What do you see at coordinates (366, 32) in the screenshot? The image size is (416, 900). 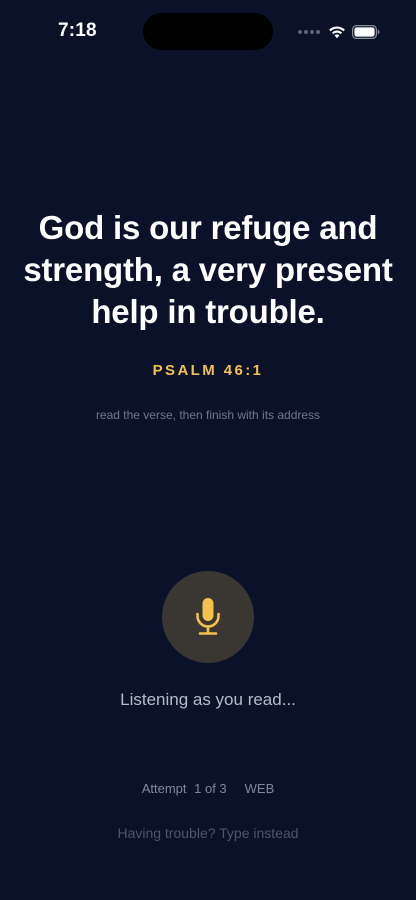 I see `battery-icon` at bounding box center [366, 32].